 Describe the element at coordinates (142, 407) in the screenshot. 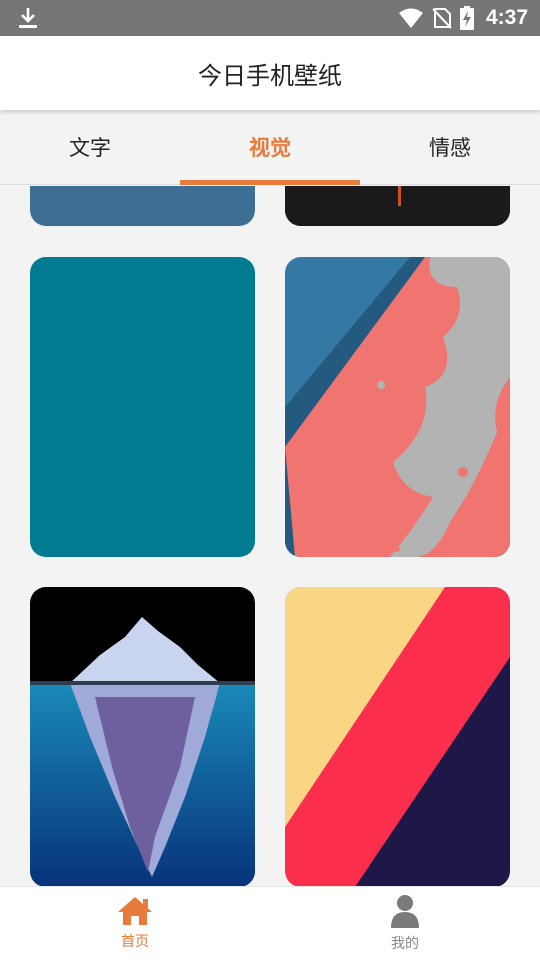

I see `wallpaper-card-teal` at that location.